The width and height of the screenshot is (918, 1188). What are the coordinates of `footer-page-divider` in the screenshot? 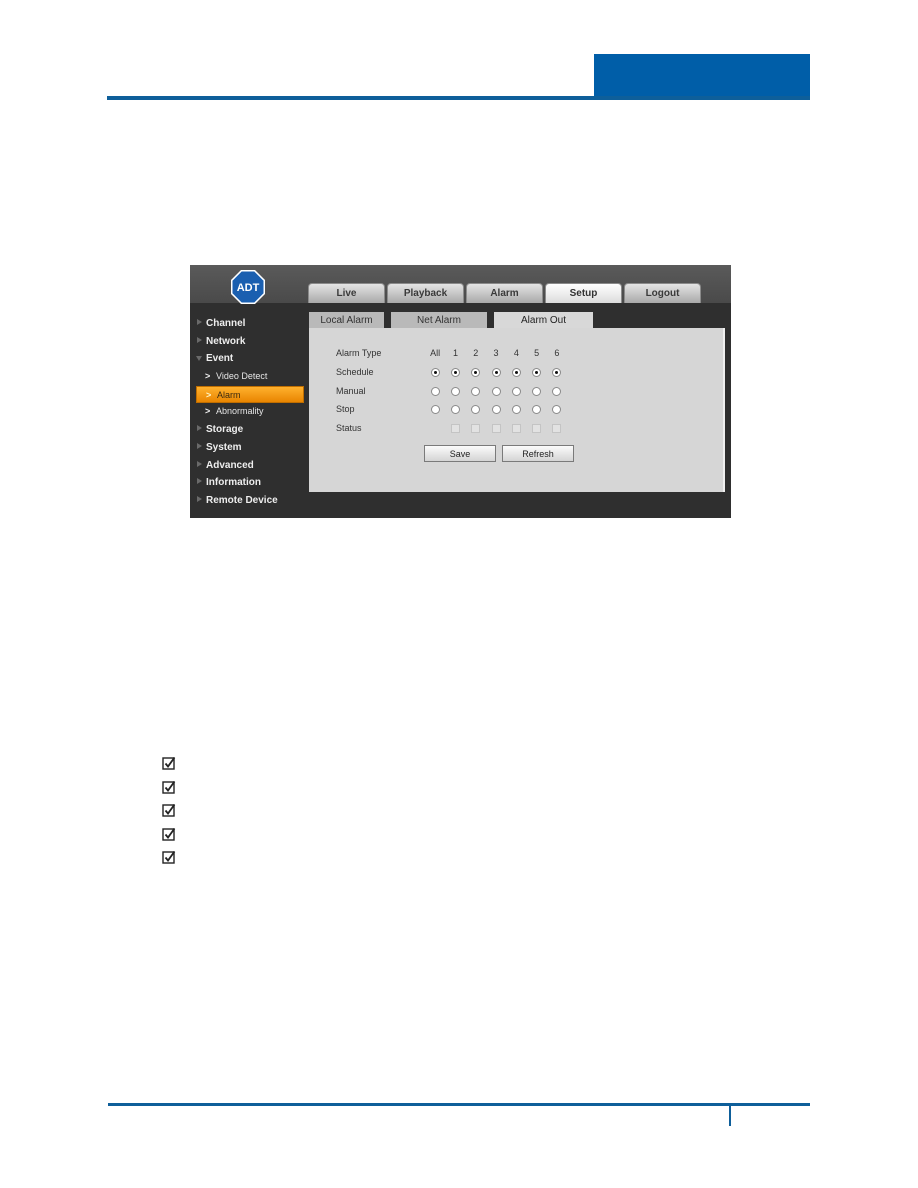 It's located at (730, 1115).